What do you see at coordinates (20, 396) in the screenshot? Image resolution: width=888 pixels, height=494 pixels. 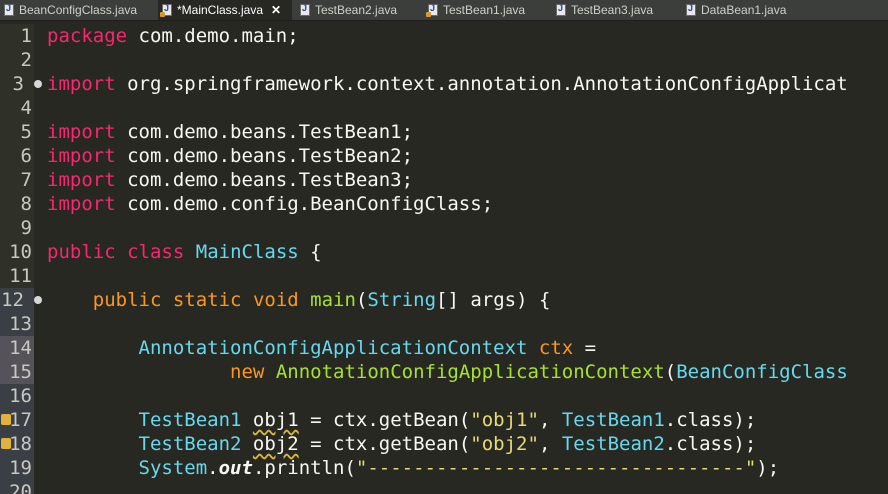 I see `line-number: 16` at bounding box center [20, 396].